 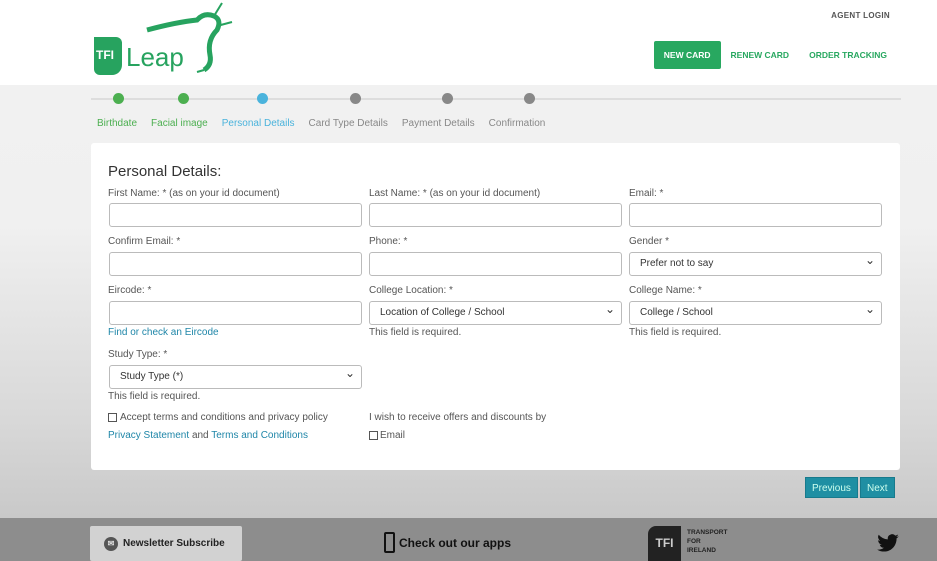 What do you see at coordinates (447, 98) in the screenshot?
I see `step-dot-payment` at bounding box center [447, 98].